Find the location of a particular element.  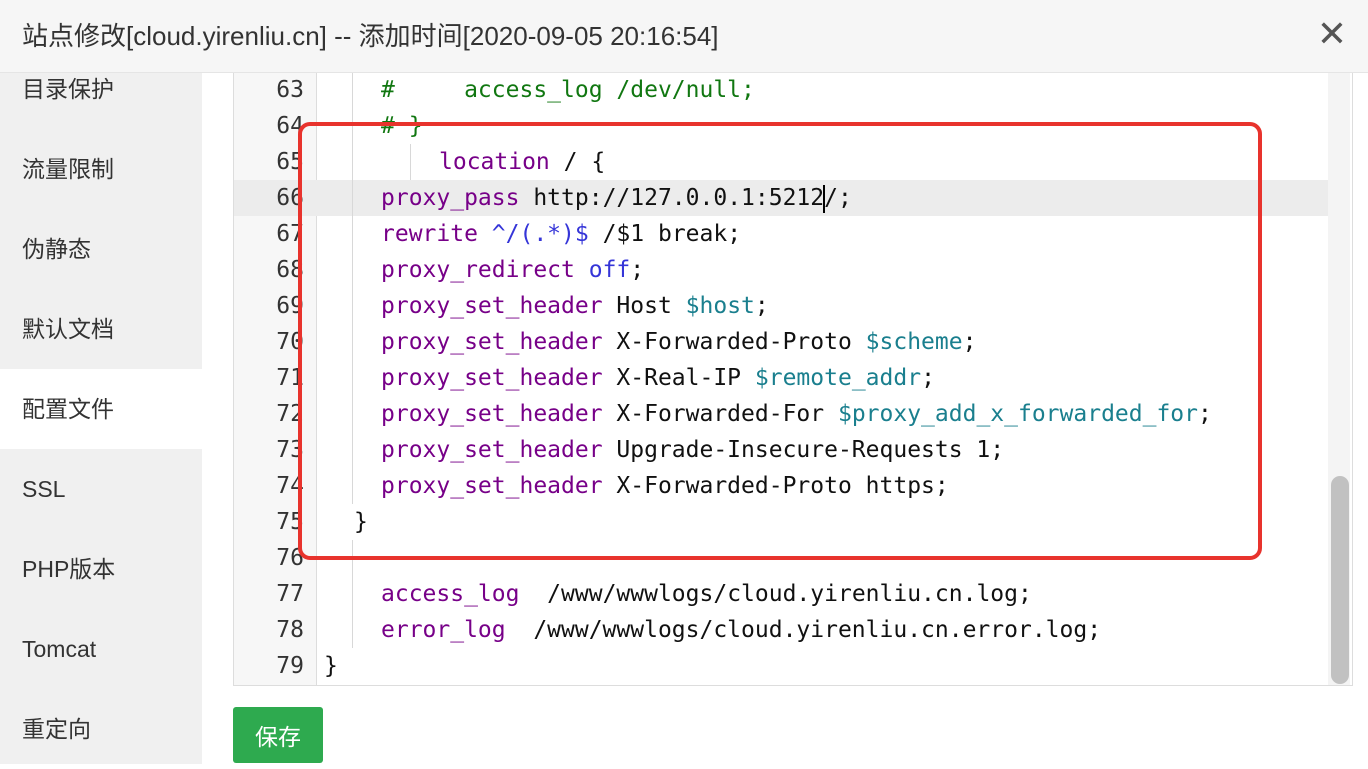

line-number: 76 is located at coordinates (290, 558).